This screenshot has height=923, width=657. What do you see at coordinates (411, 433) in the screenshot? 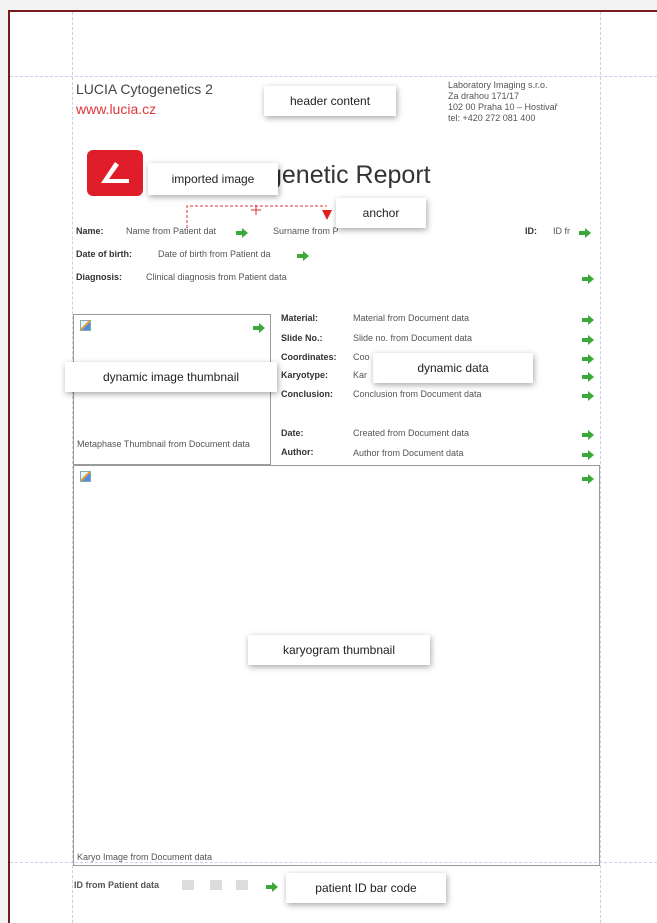
I see `date-value: Created from Document data` at bounding box center [411, 433].